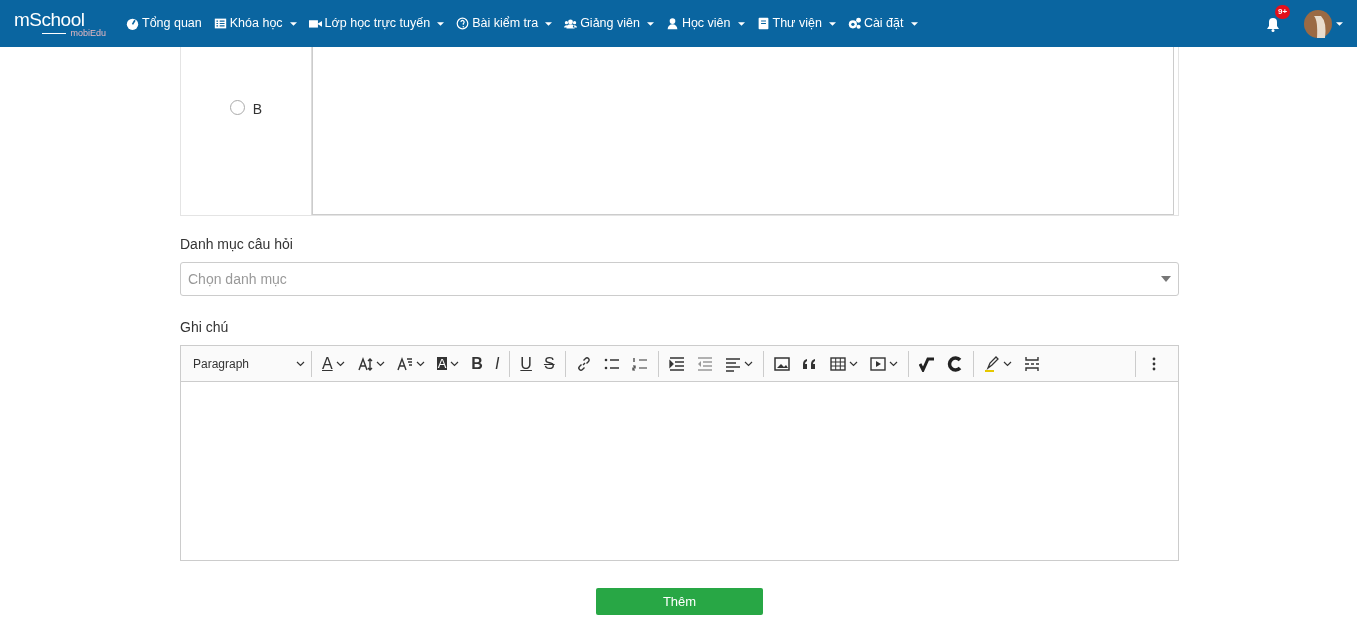  What do you see at coordinates (404, 363) in the screenshot?
I see `font-family-icon` at bounding box center [404, 363].